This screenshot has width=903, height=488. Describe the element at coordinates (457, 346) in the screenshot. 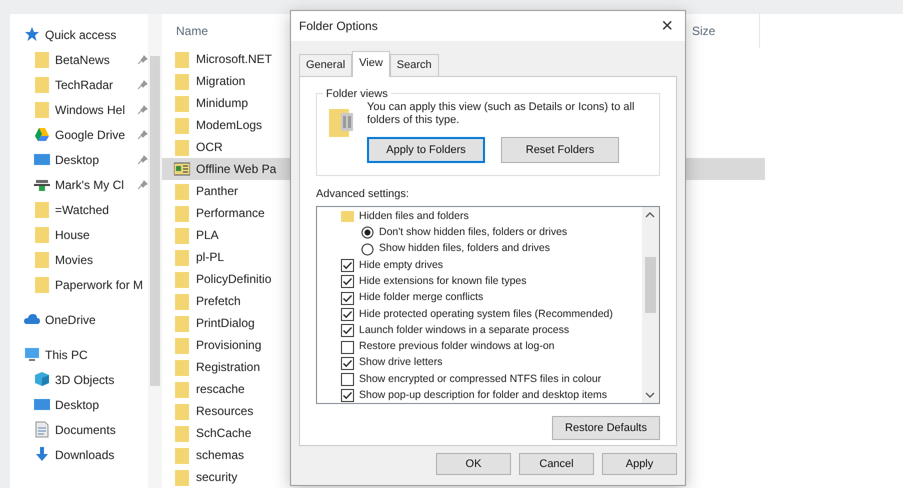

I see `setting-label: Restore previous folder windows at log-on` at that location.